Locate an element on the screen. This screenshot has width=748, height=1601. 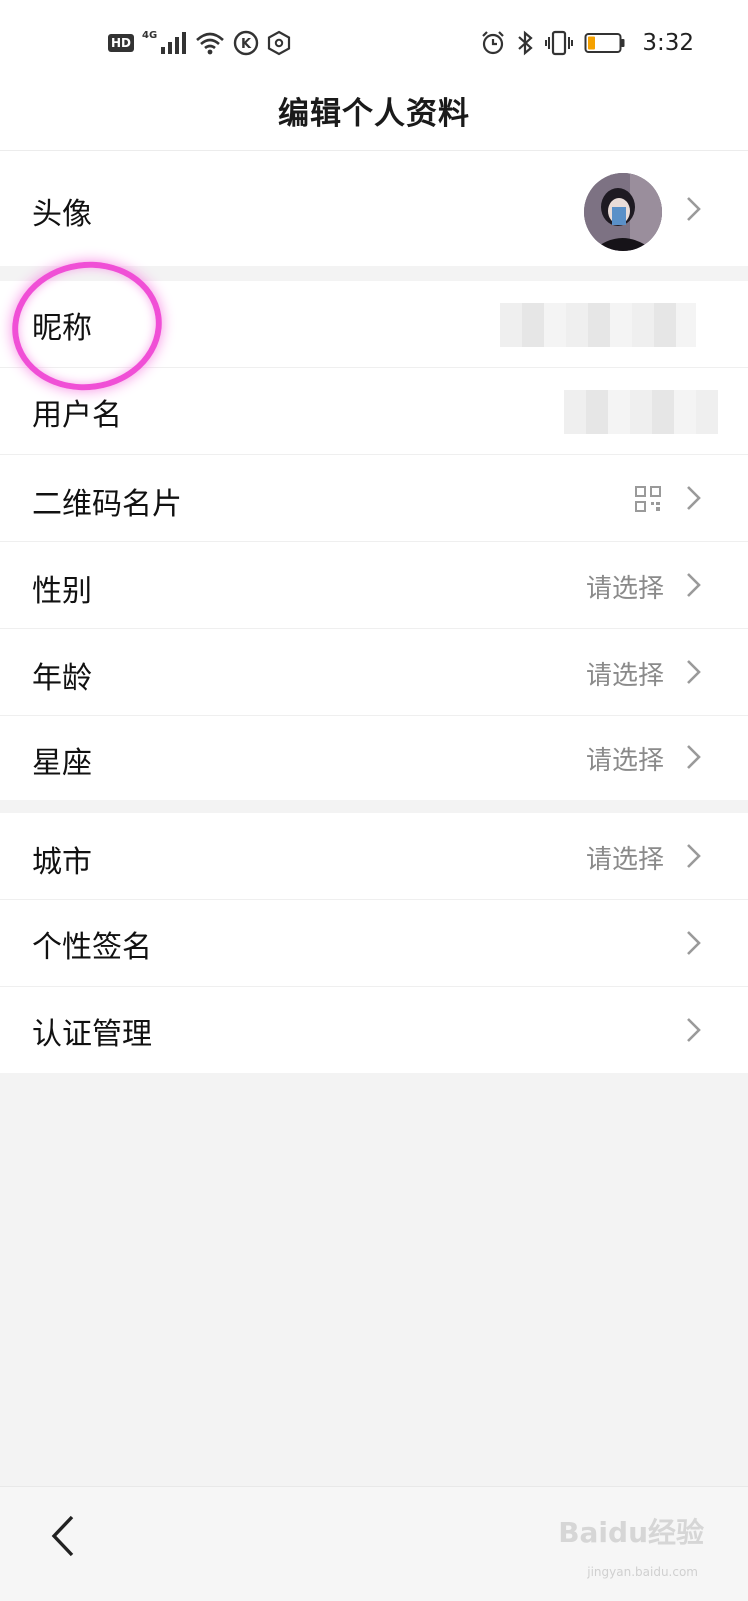
row-label: 城市 is located at coordinates (62, 862).